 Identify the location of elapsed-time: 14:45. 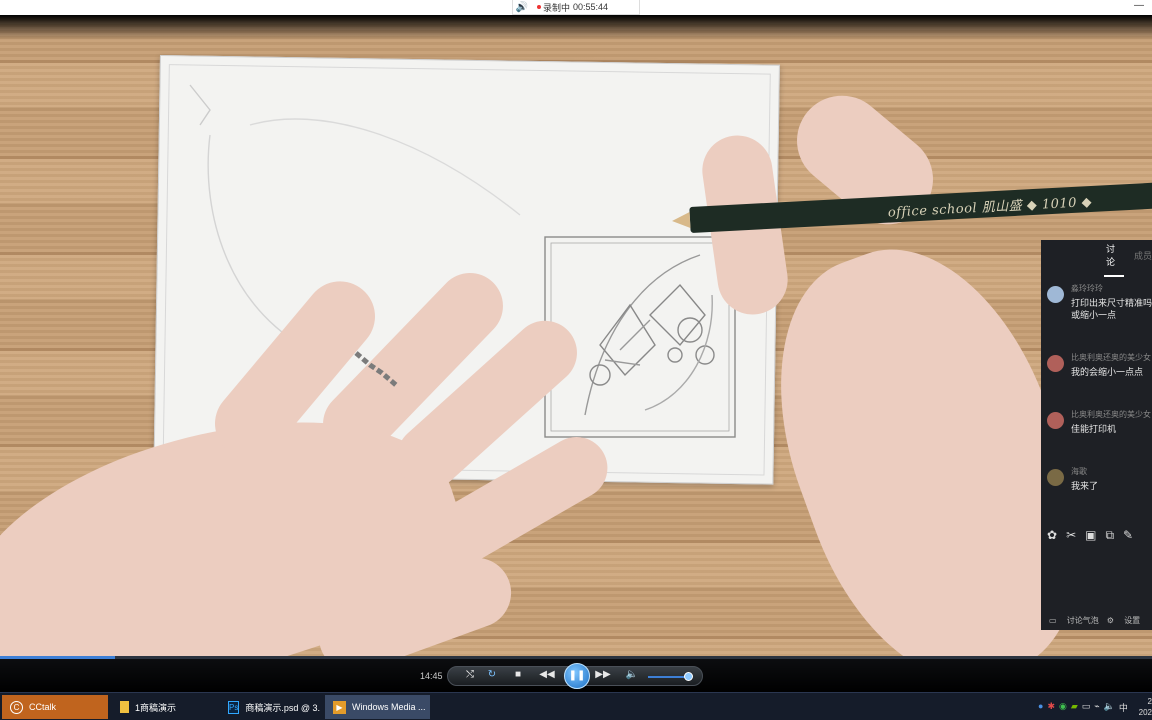
(431, 676).